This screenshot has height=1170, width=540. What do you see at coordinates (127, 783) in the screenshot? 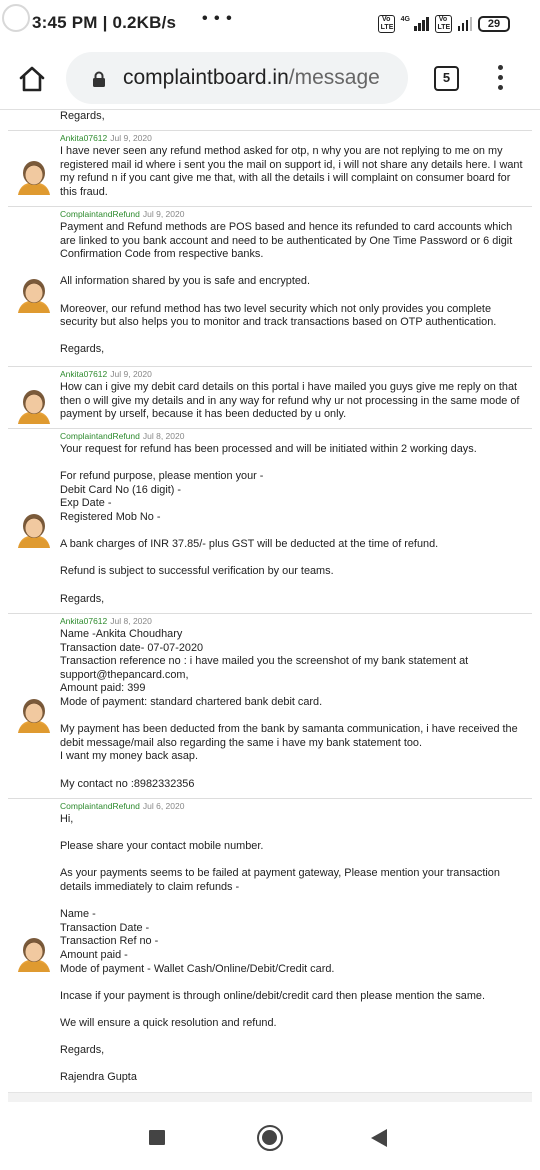
I see `message-paragraph: My contact no :8982332356` at bounding box center [127, 783].